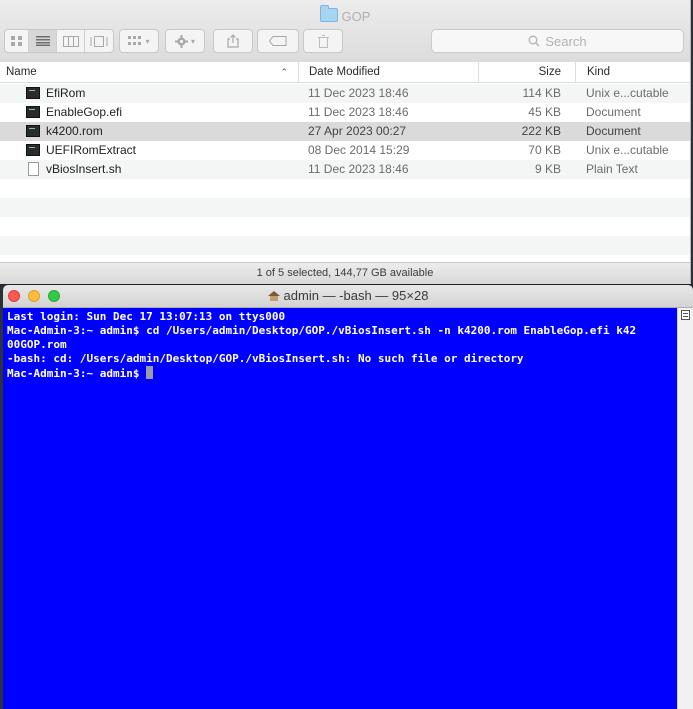  What do you see at coordinates (340, 373) in the screenshot?
I see `terminal-prompt-line: Mac-Admin-3:~ admin$` at bounding box center [340, 373].